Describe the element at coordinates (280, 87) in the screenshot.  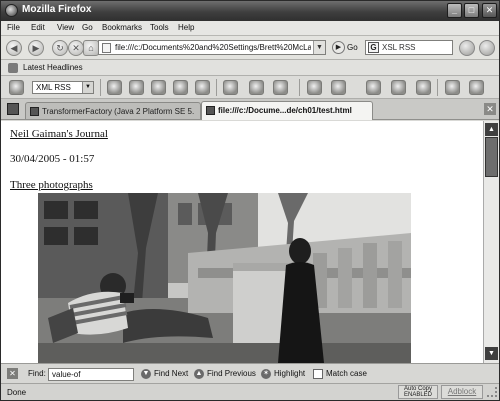
I see `graduation-cap-icon` at that location.